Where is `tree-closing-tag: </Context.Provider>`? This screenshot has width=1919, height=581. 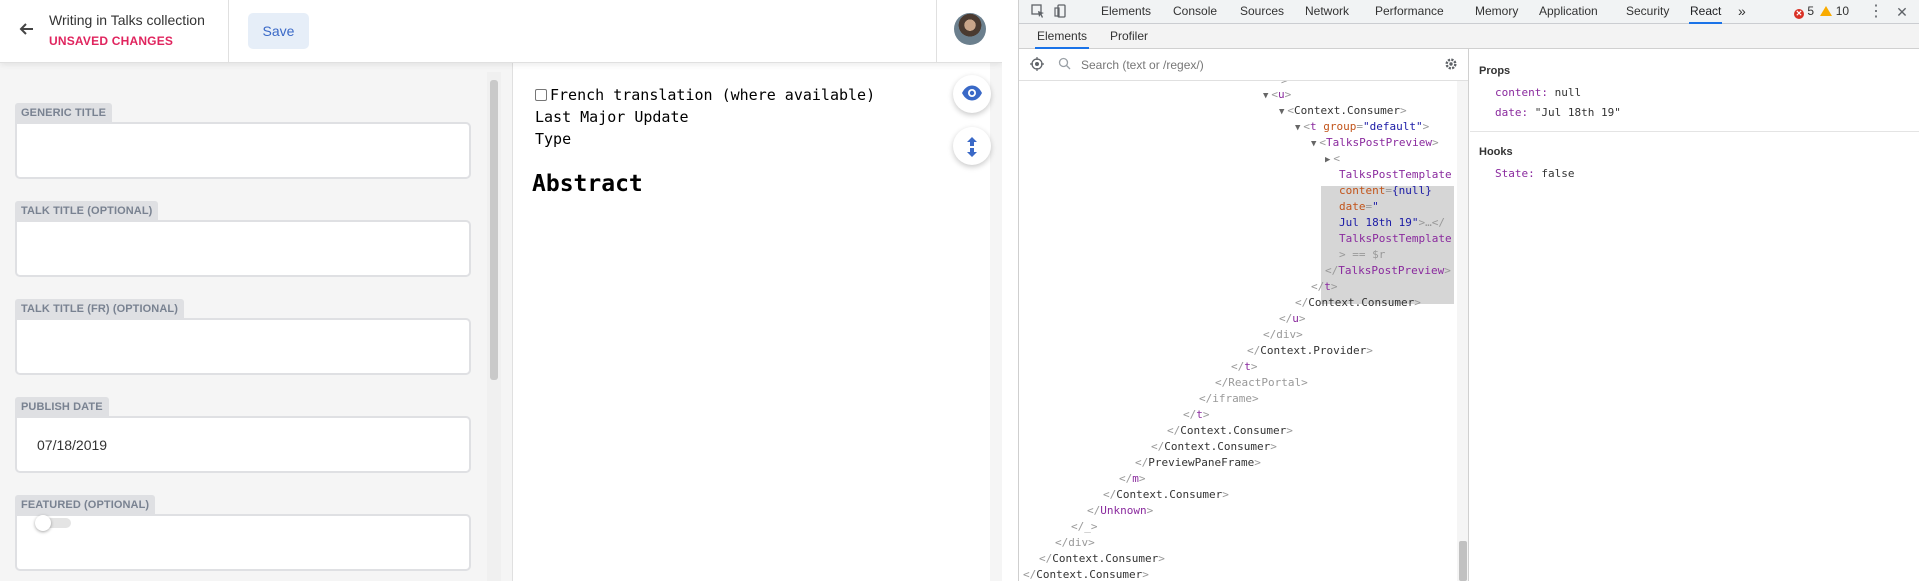
tree-closing-tag: </Context.Provider> is located at coordinates (1310, 351).